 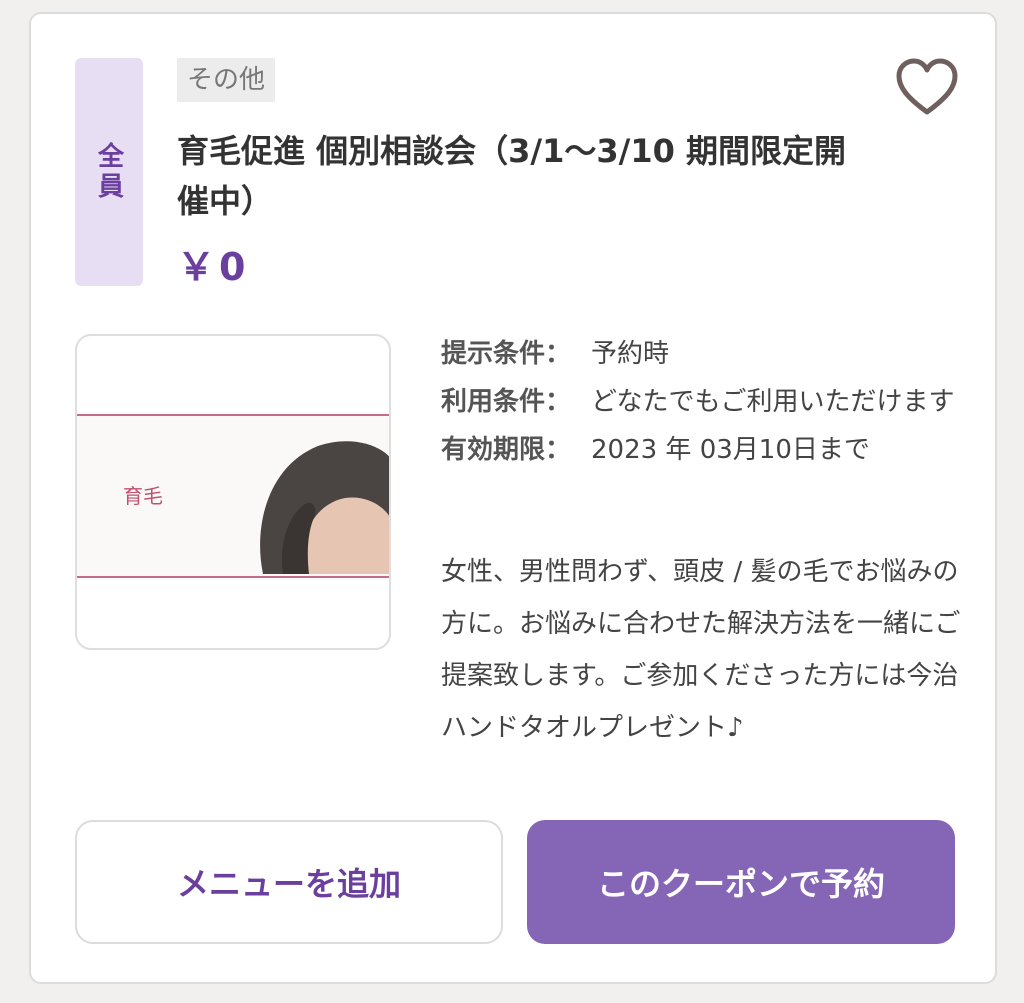 I want to click on coupon-image: 育毛, so click(x=233, y=492).